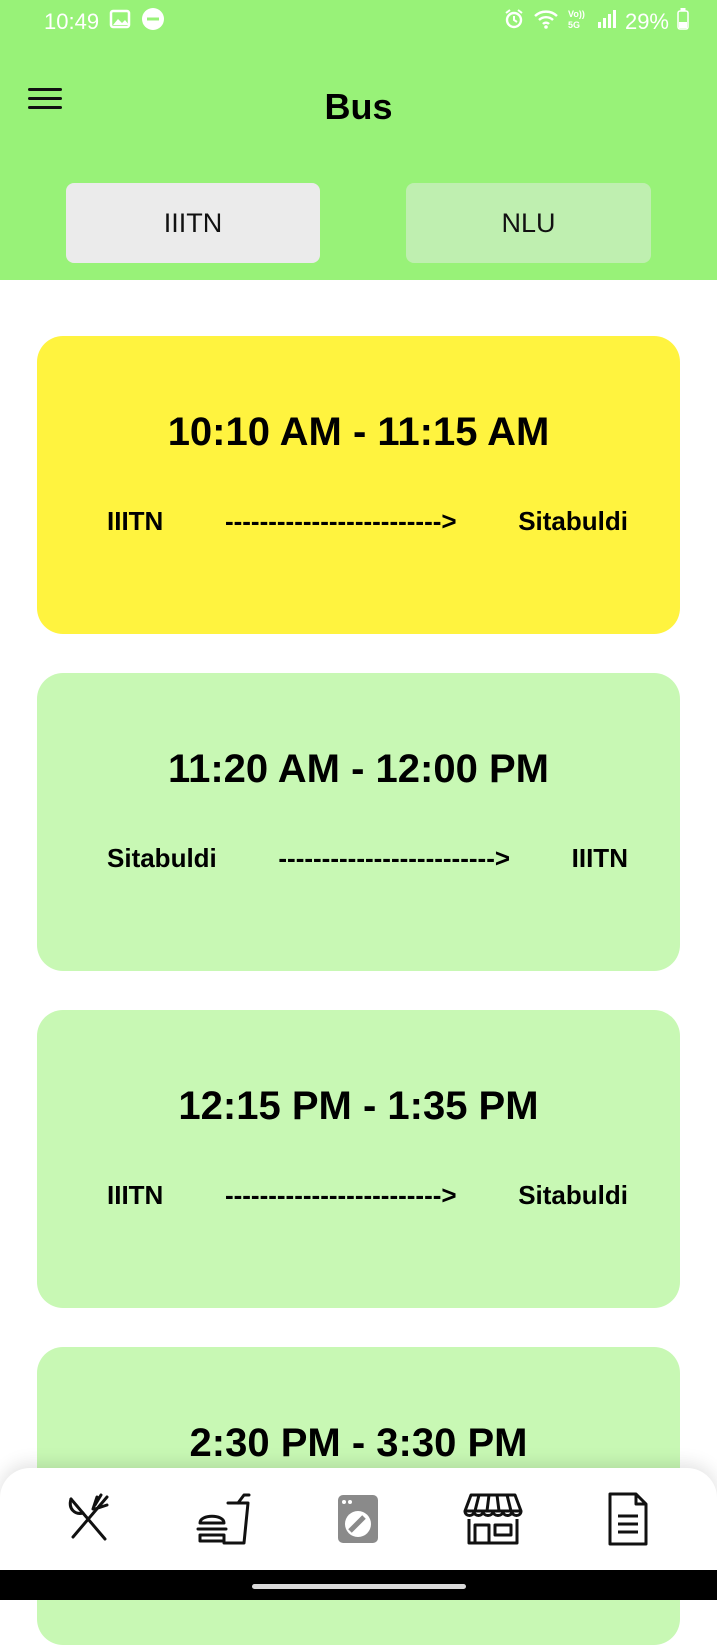 The image size is (717, 1645). I want to click on wifi-icon, so click(546, 22).